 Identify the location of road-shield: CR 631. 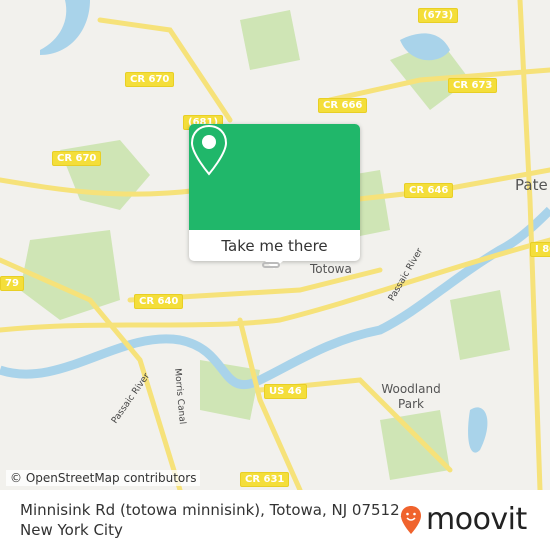
(265, 479).